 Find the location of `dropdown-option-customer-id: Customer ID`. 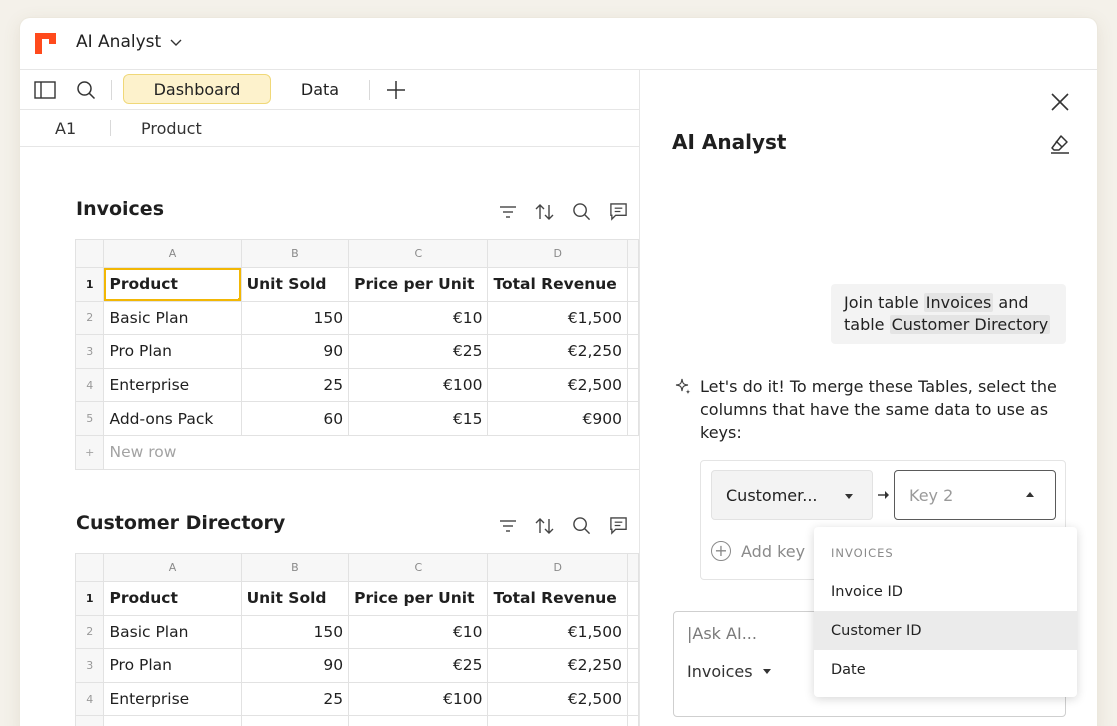

dropdown-option-customer-id: Customer ID is located at coordinates (945, 630).